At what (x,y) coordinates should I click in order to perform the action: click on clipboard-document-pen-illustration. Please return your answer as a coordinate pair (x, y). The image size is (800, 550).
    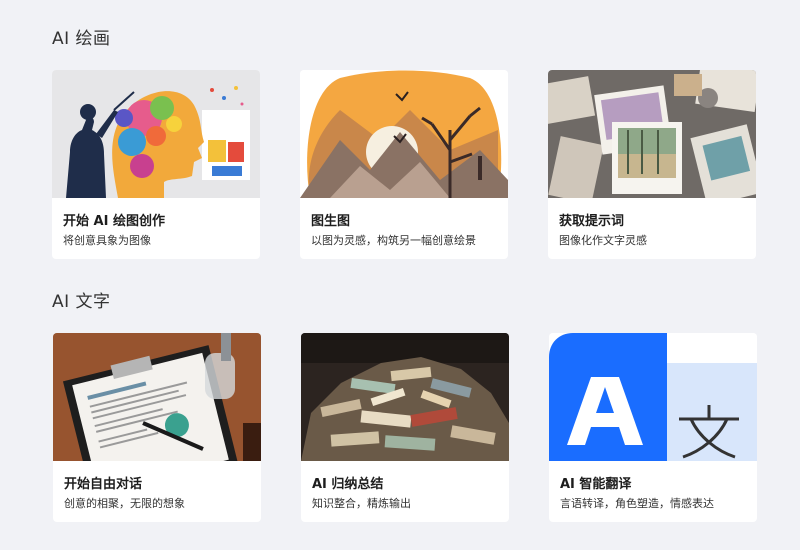
    Looking at the image, I should click on (157, 397).